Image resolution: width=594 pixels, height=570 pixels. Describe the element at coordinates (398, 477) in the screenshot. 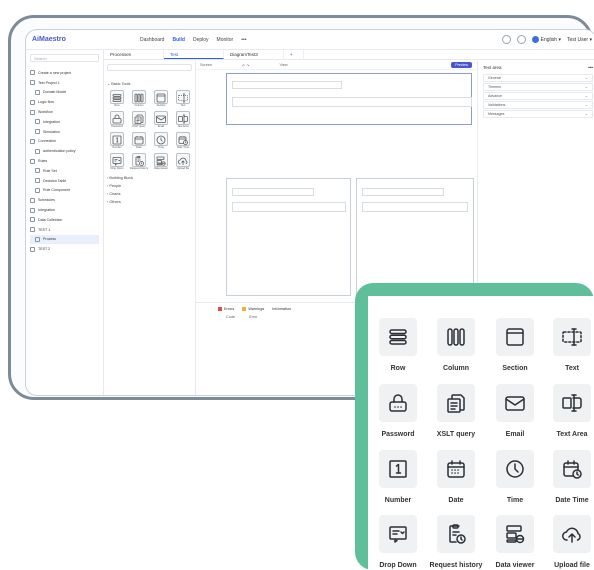

I see `palette-item-number: Number` at that location.